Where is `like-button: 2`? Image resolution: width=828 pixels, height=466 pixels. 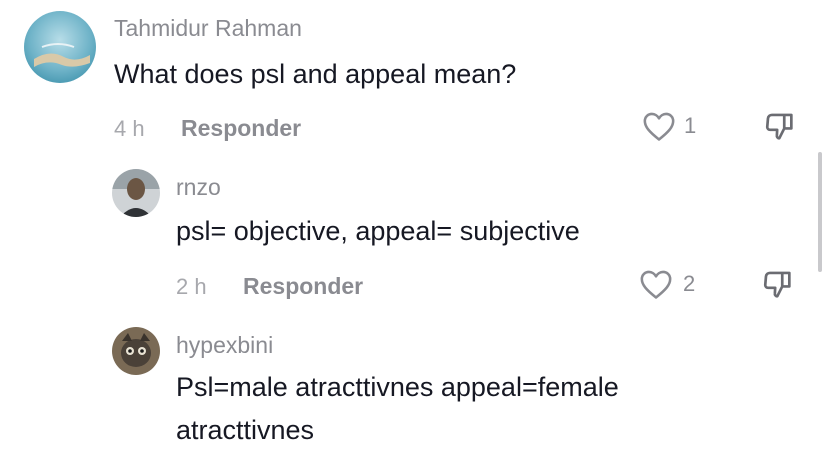 like-button: 2 is located at coordinates (667, 284).